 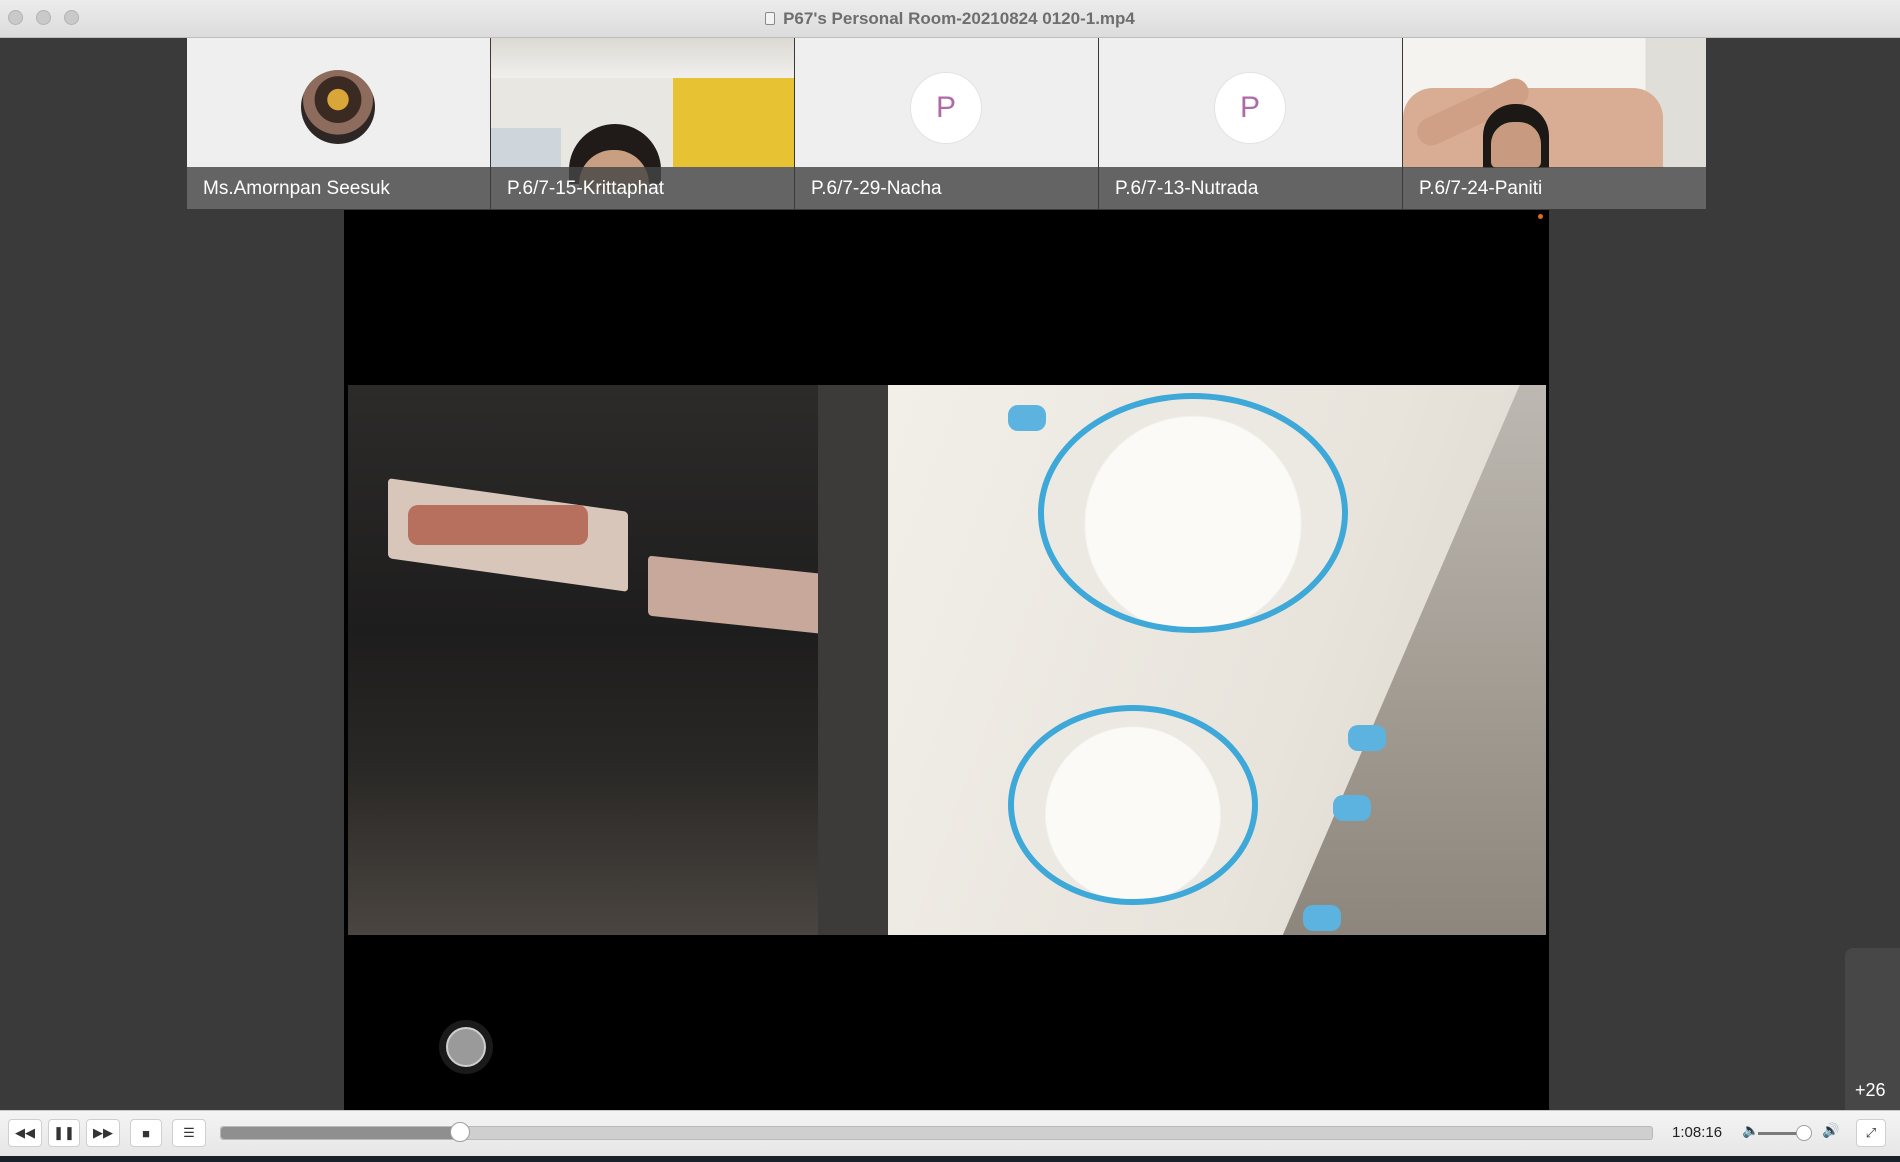 I want to click on pause-button: ❚❚, so click(x=64, y=1133).